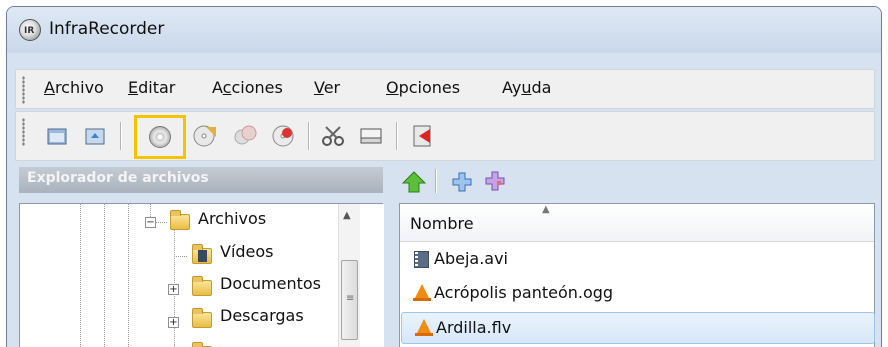  Describe the element at coordinates (349, 300) in the screenshot. I see `scrollbar-thumb: ≡` at that location.